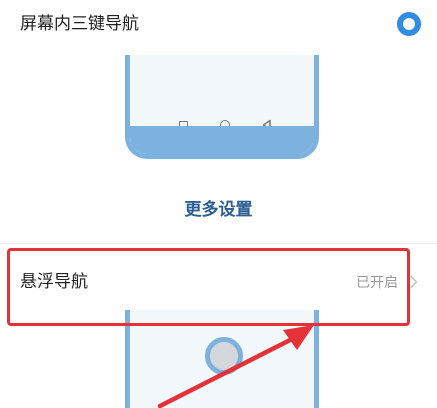  I want to click on phone-bottom-frame, so click(222, 140).